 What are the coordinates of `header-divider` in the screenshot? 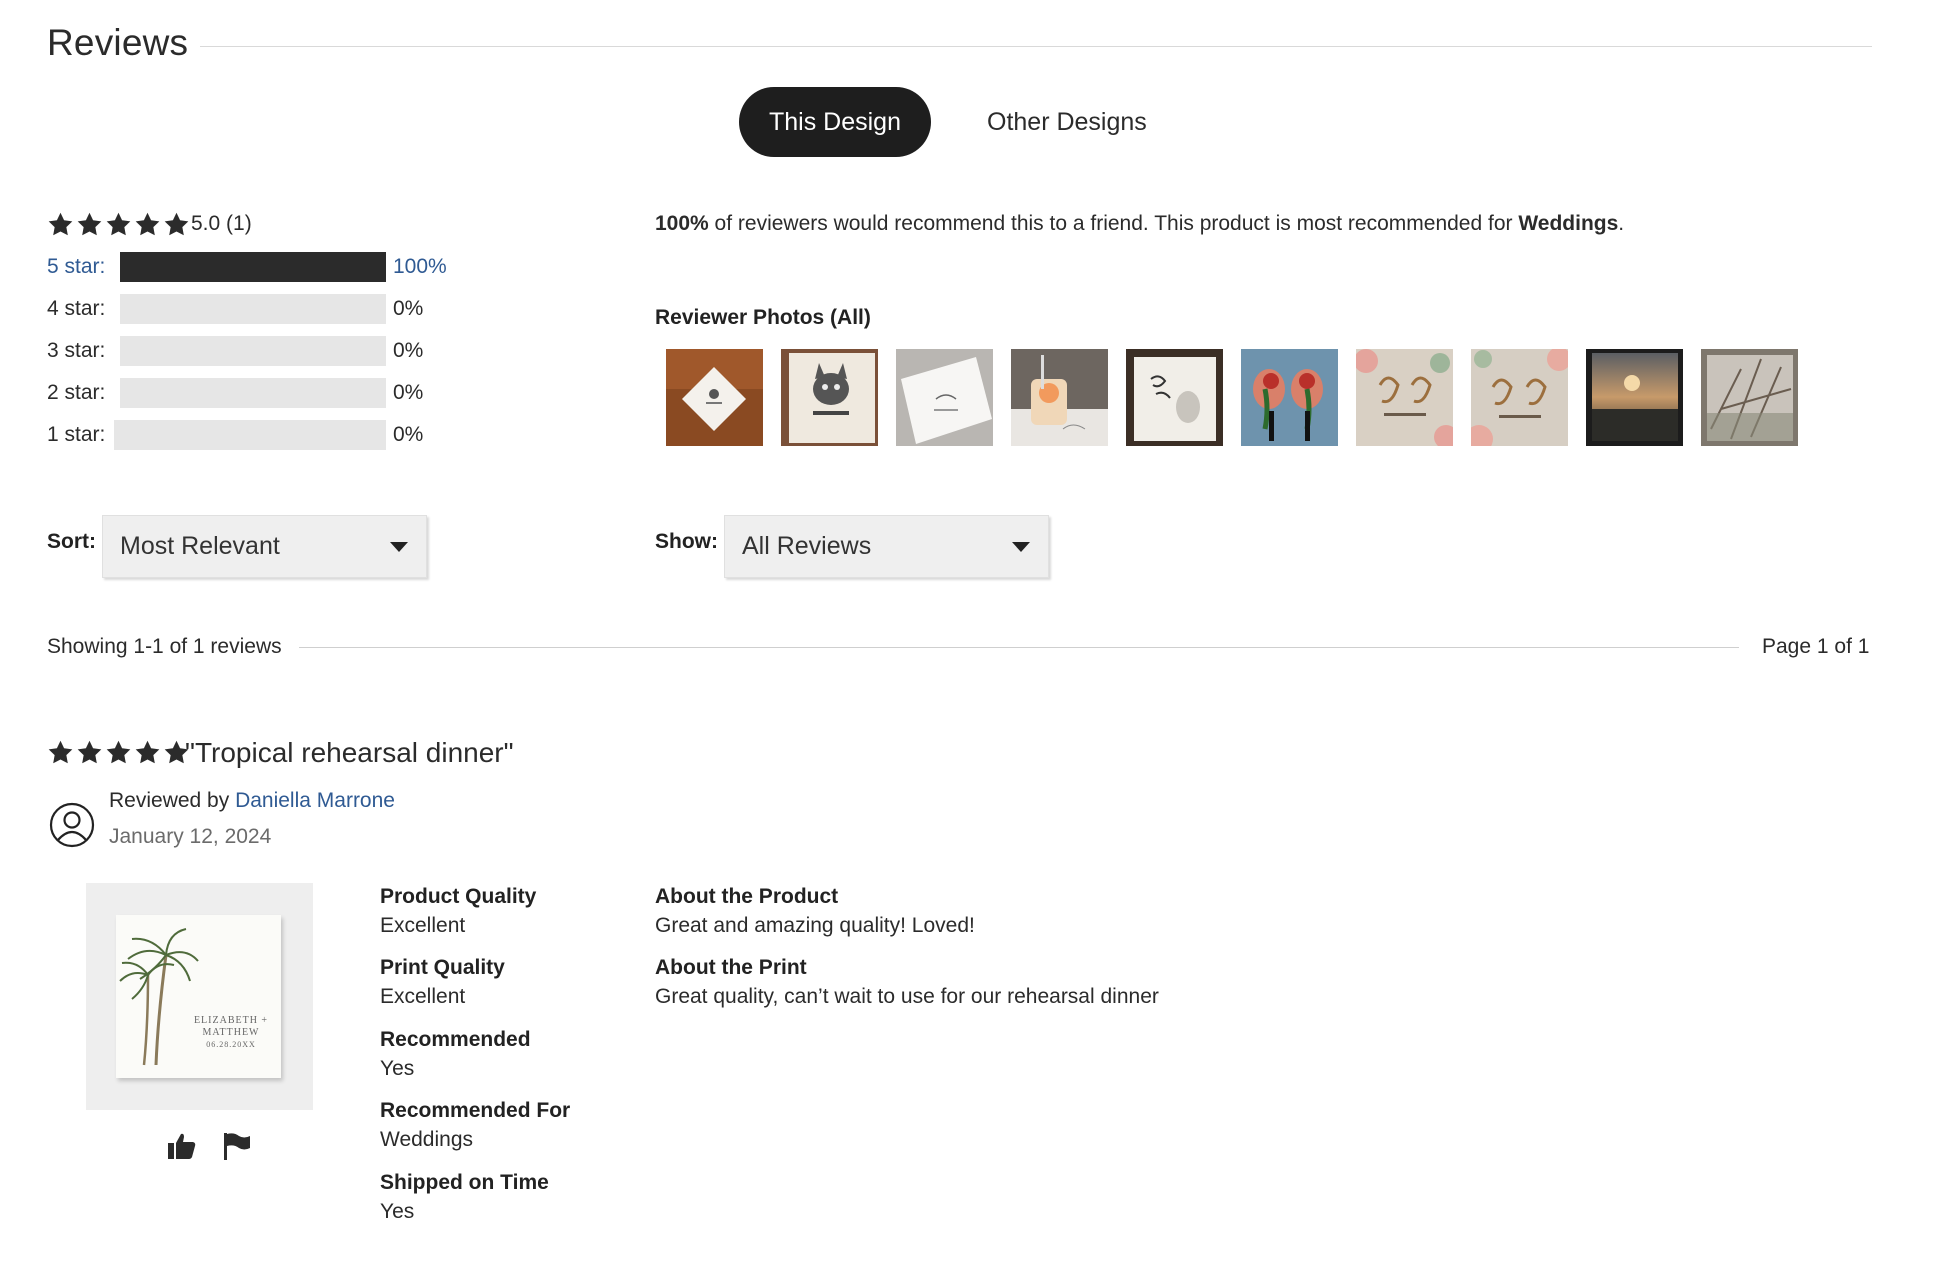 It's located at (1036, 46).